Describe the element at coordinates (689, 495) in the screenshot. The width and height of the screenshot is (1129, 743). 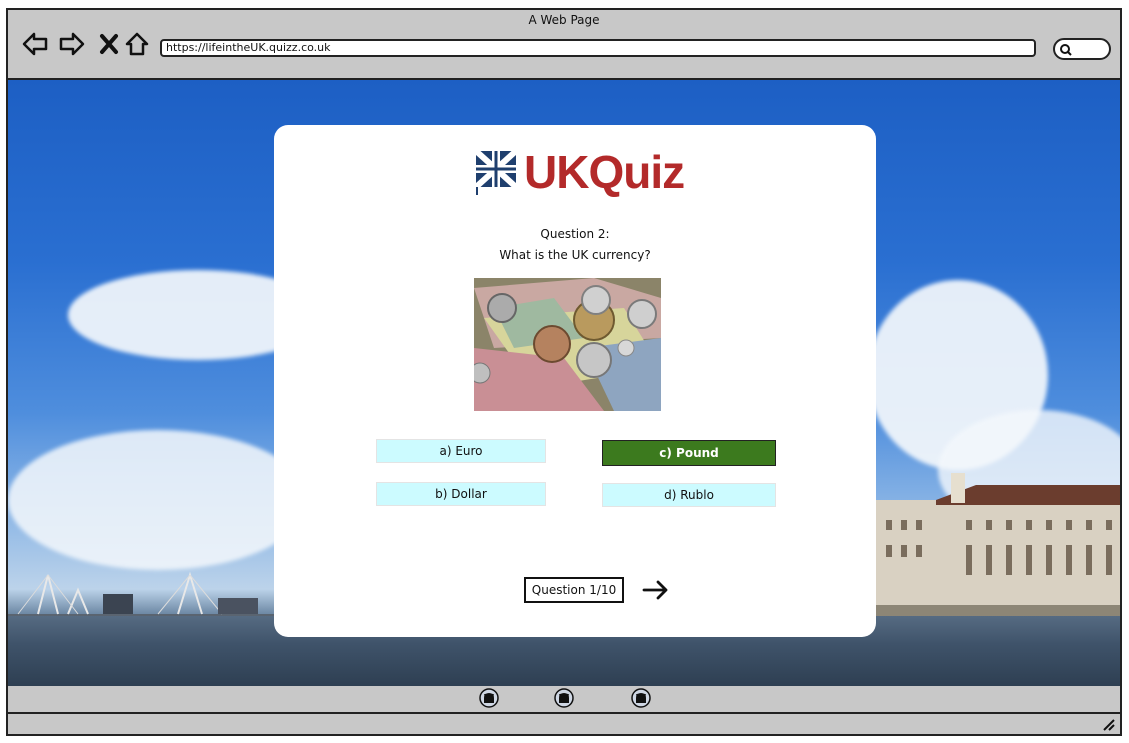
I see `answer-d-button: d) Rublo` at that location.